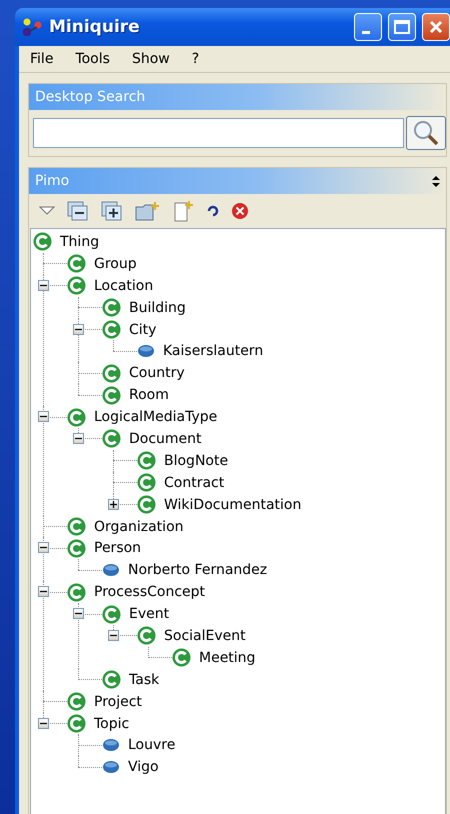  What do you see at coordinates (157, 373) in the screenshot?
I see `tree-item: Country` at bounding box center [157, 373].